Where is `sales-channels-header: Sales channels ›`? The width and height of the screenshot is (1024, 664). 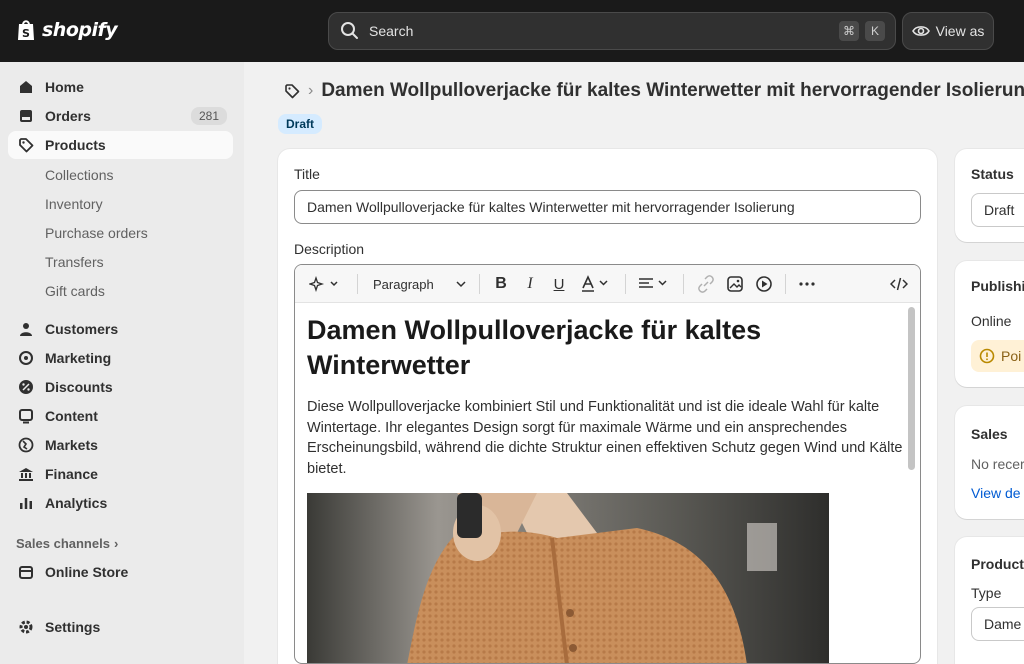 sales-channels-header: Sales channels › is located at coordinates (67, 543).